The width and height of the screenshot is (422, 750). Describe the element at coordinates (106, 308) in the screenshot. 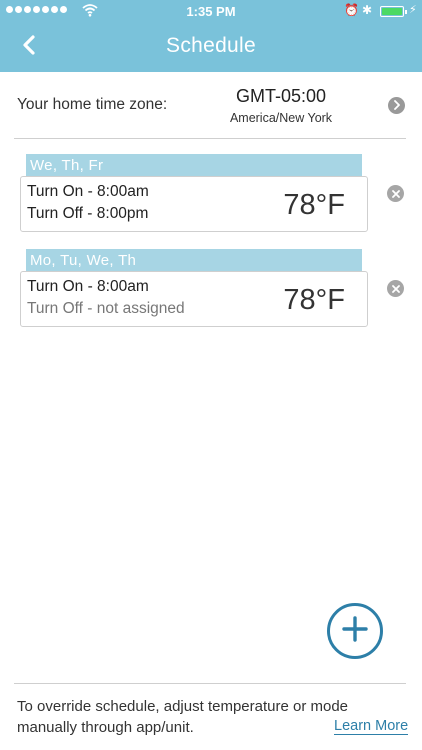

I see `turn-off-time: Turn Off - not assigned` at that location.